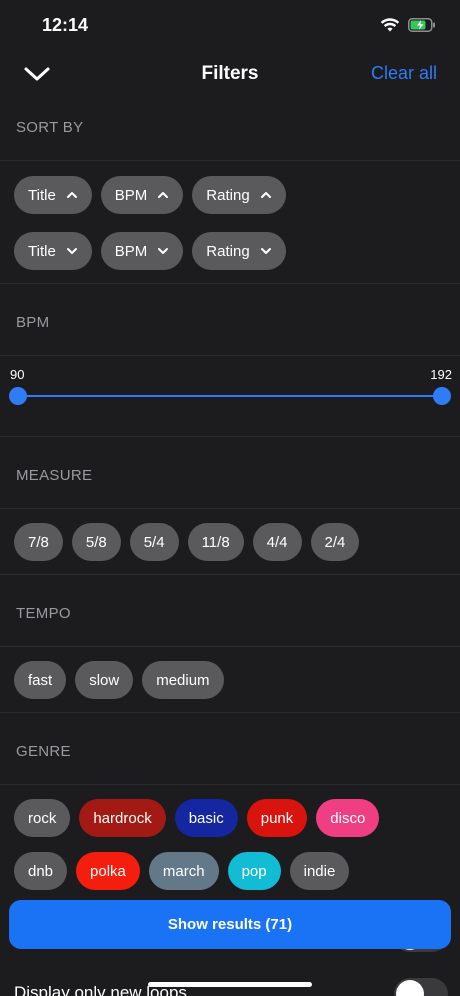 This screenshot has width=460, height=996. What do you see at coordinates (277, 542) in the screenshot?
I see `measure-chip: 4/4` at bounding box center [277, 542].